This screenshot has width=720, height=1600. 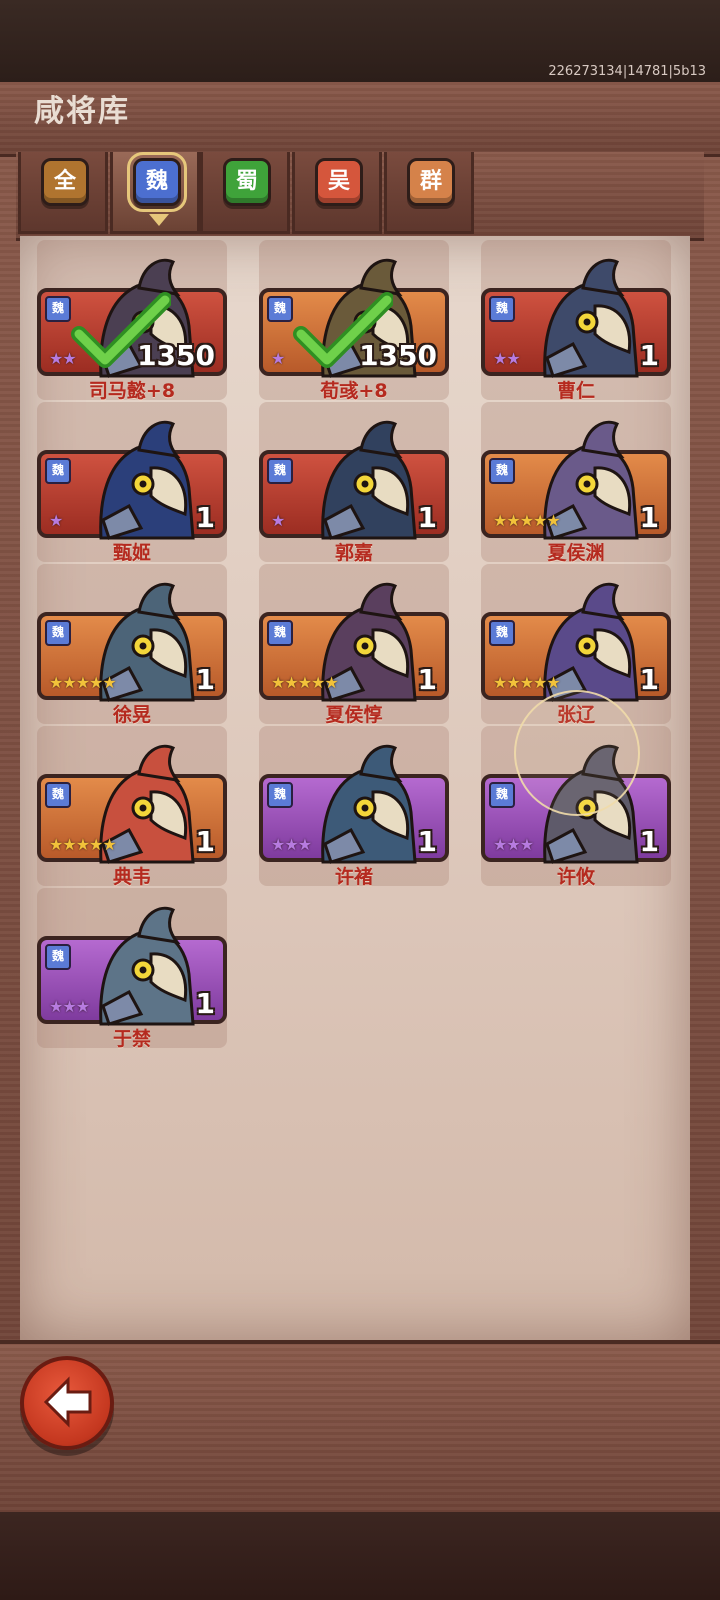 What do you see at coordinates (360, 1428) in the screenshot?
I see `footer-plank` at bounding box center [360, 1428].